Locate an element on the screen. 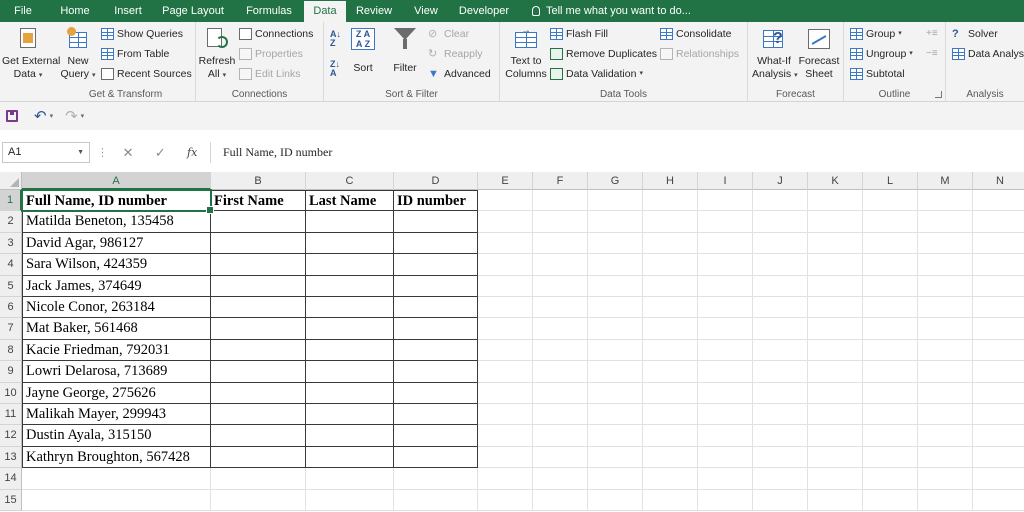  cell-m4 is located at coordinates (945, 265).